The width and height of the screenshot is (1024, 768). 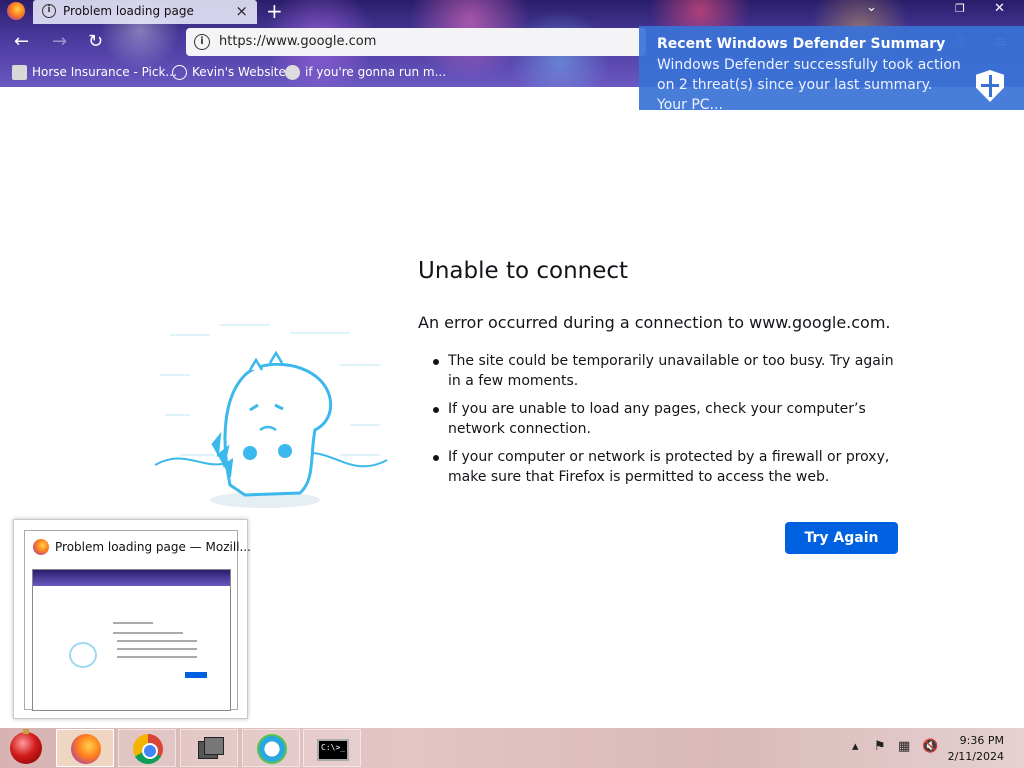 What do you see at coordinates (202, 42) in the screenshot?
I see `site-info-icon: i` at bounding box center [202, 42].